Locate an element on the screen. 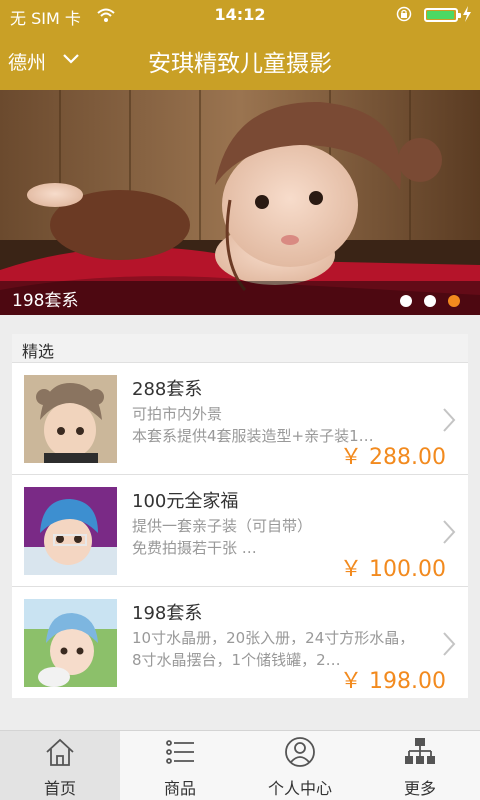 The width and height of the screenshot is (480, 800). bottom-tab-bar: 首页 商品 个人中心 更多 is located at coordinates (240, 765).